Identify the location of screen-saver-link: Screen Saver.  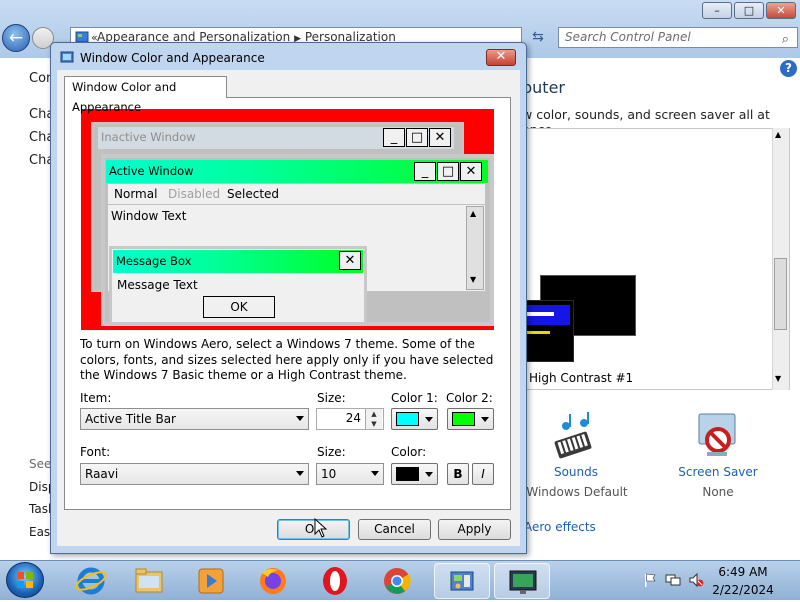
(718, 472).